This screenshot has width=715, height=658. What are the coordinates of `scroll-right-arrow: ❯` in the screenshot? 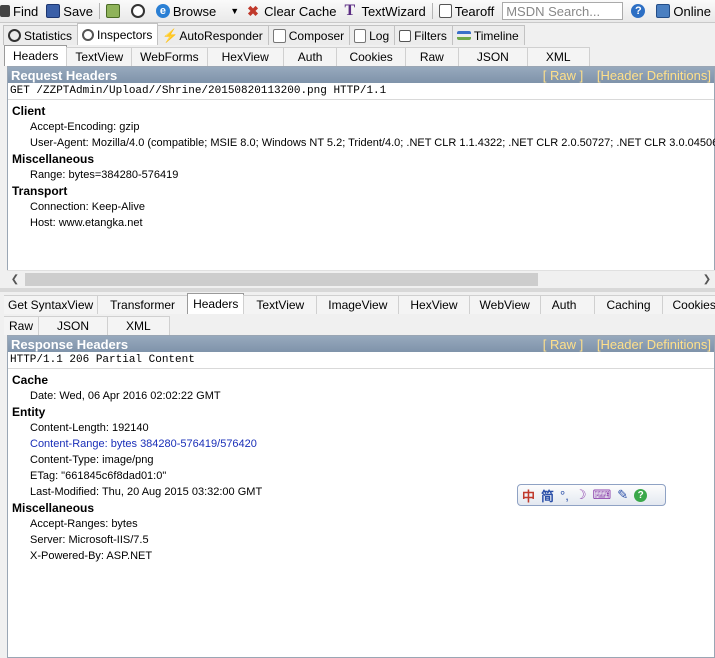 It's located at (707, 279).